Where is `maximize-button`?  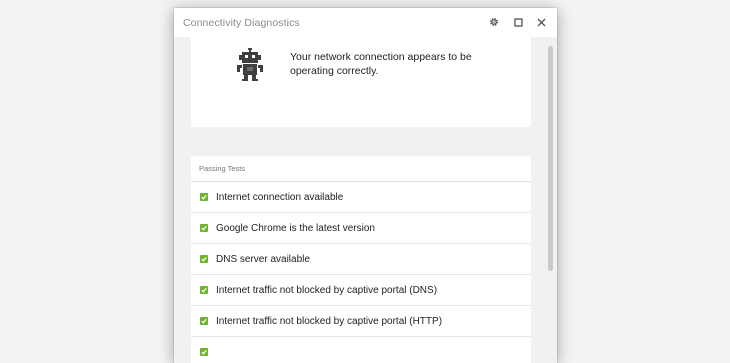 maximize-button is located at coordinates (518, 22).